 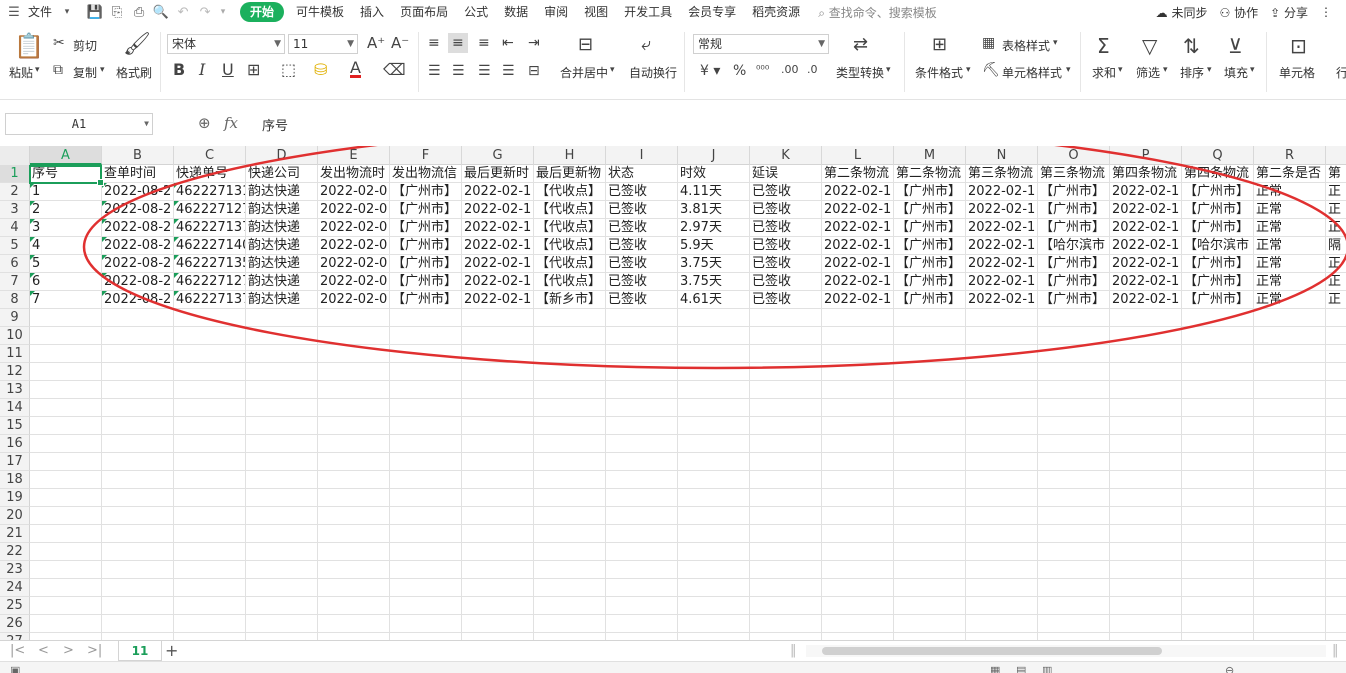 I want to click on cell-P2: 2022-02-1, so click(x=1146, y=191).